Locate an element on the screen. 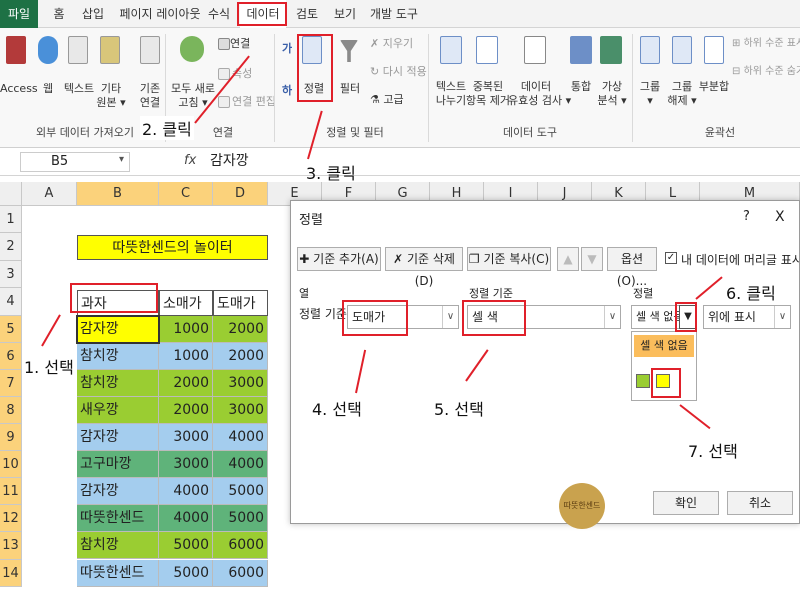  row-header: 1 is located at coordinates (11, 219).